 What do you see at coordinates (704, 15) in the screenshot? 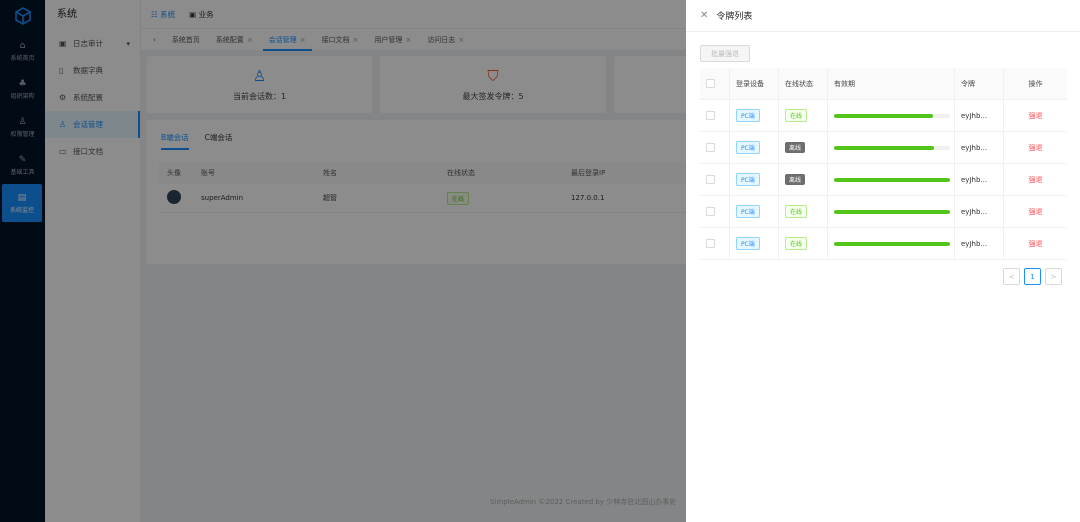
I see `close-icon: ✕` at bounding box center [704, 15].